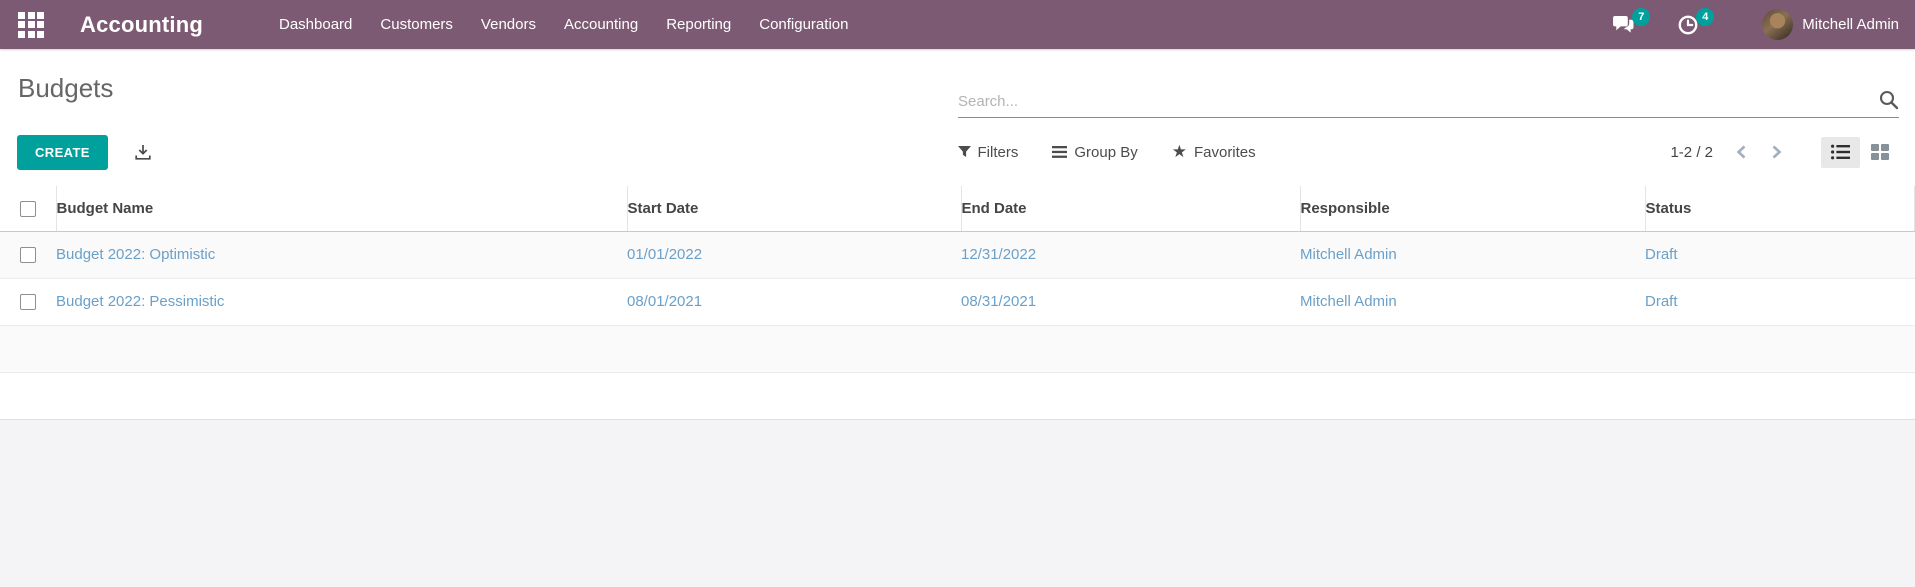 The height and width of the screenshot is (587, 1915). What do you see at coordinates (1691, 152) in the screenshot?
I see `pager-range: 1-2 / 2` at bounding box center [1691, 152].